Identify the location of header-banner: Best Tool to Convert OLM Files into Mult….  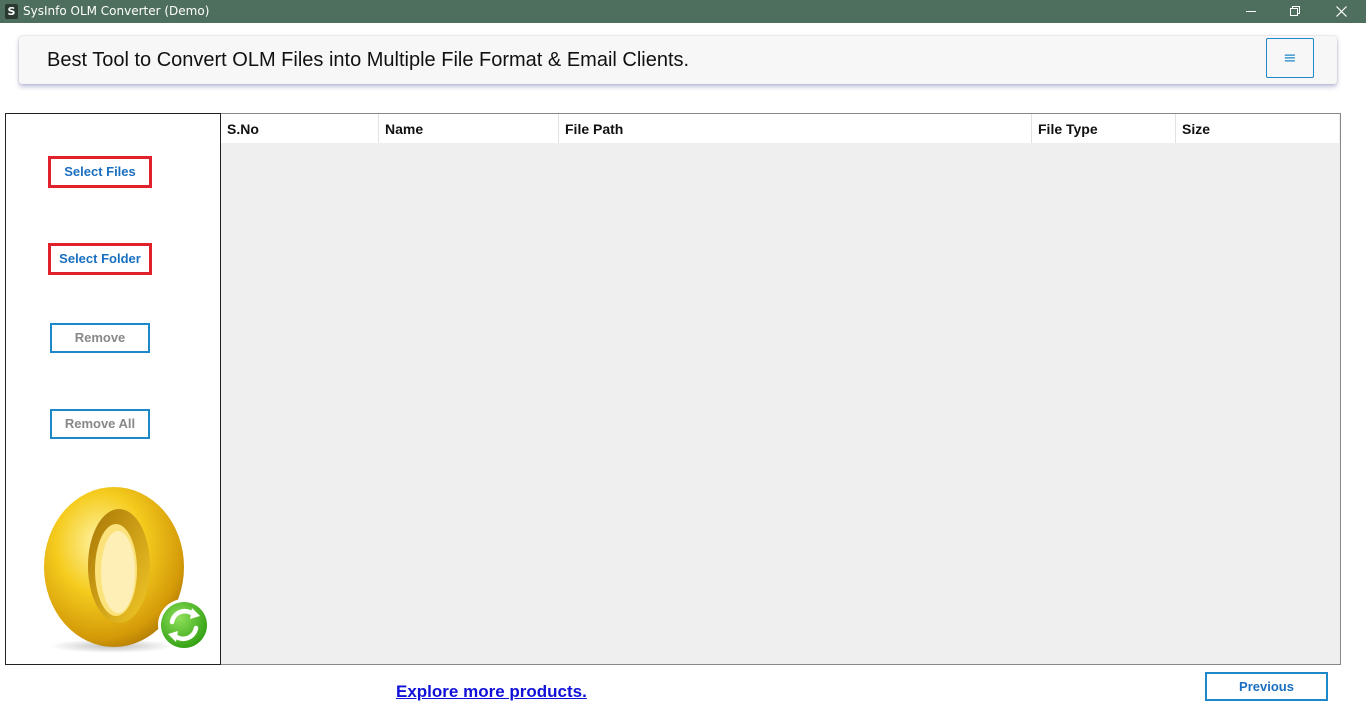
(678, 60).